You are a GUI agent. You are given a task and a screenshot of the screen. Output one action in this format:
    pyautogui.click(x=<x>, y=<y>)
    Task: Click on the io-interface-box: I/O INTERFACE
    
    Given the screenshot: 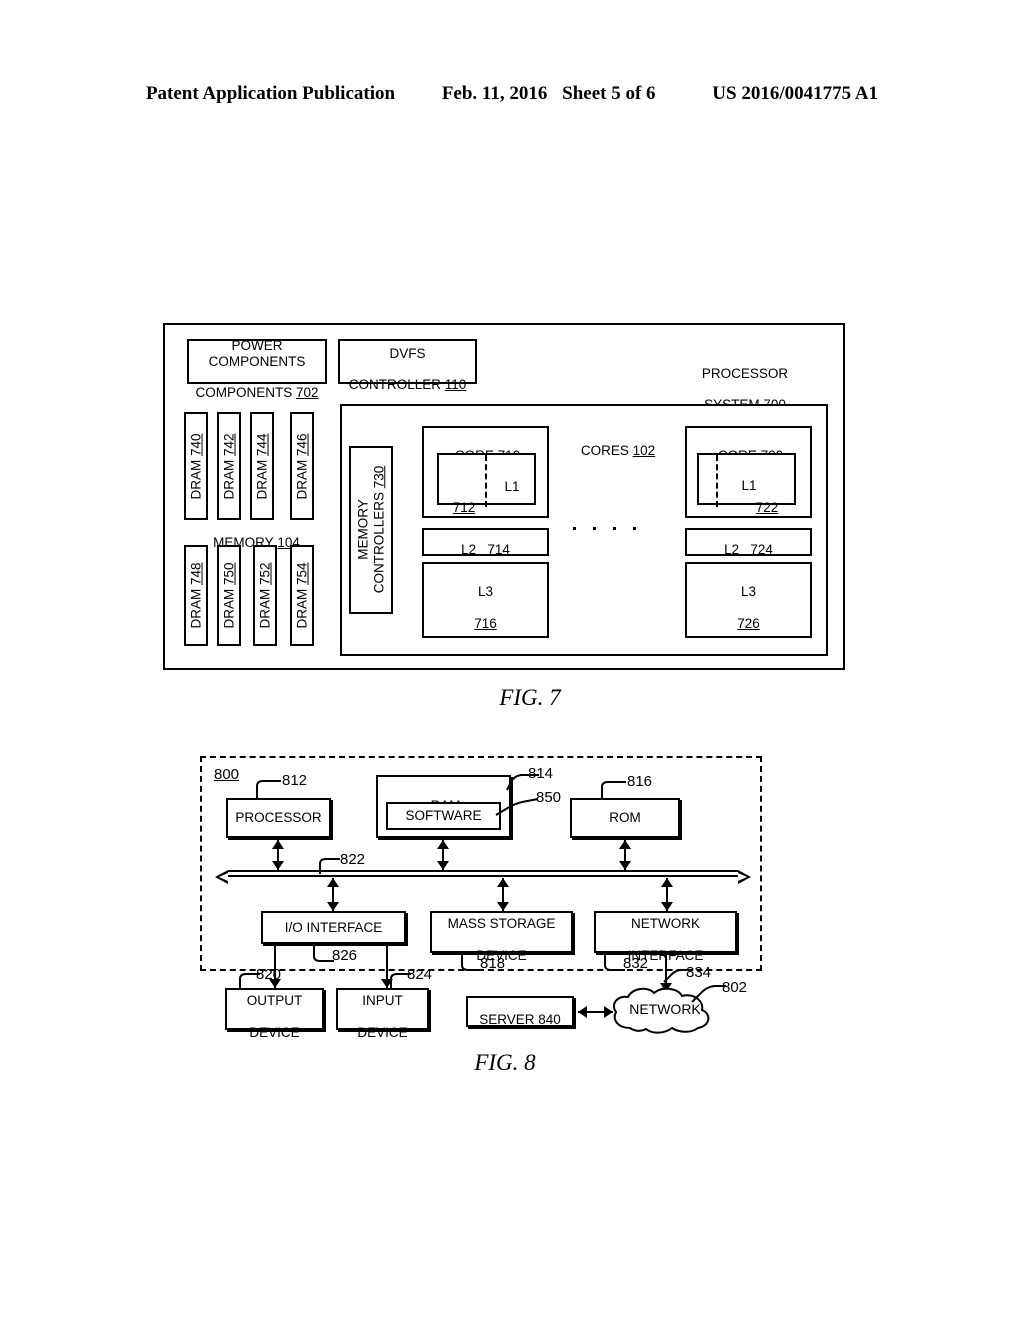 What is the action you would take?
    pyautogui.click(x=333, y=927)
    